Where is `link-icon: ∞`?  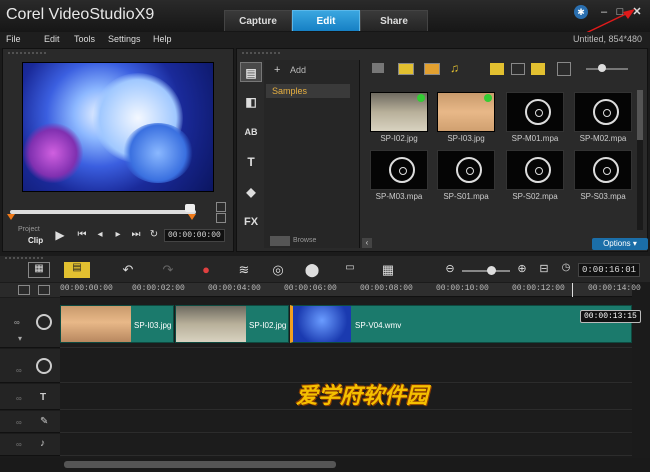
link-icon: ∞ is located at coordinates (17, 322).